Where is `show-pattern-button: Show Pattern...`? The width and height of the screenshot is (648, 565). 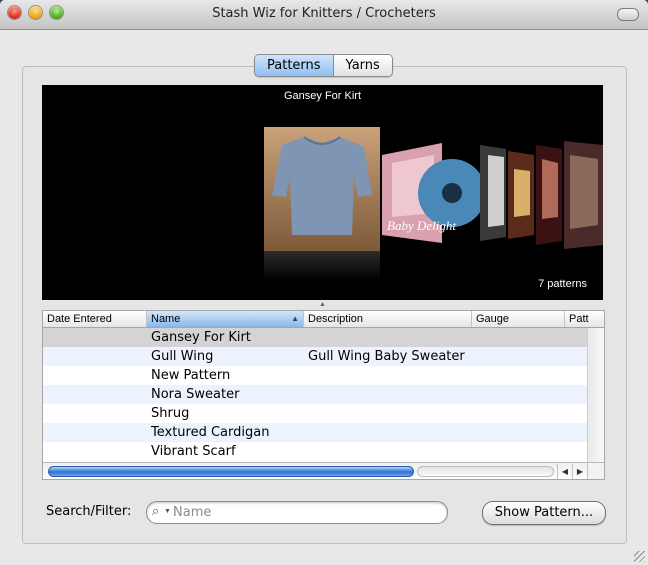
show-pattern-button: Show Pattern... is located at coordinates (544, 513).